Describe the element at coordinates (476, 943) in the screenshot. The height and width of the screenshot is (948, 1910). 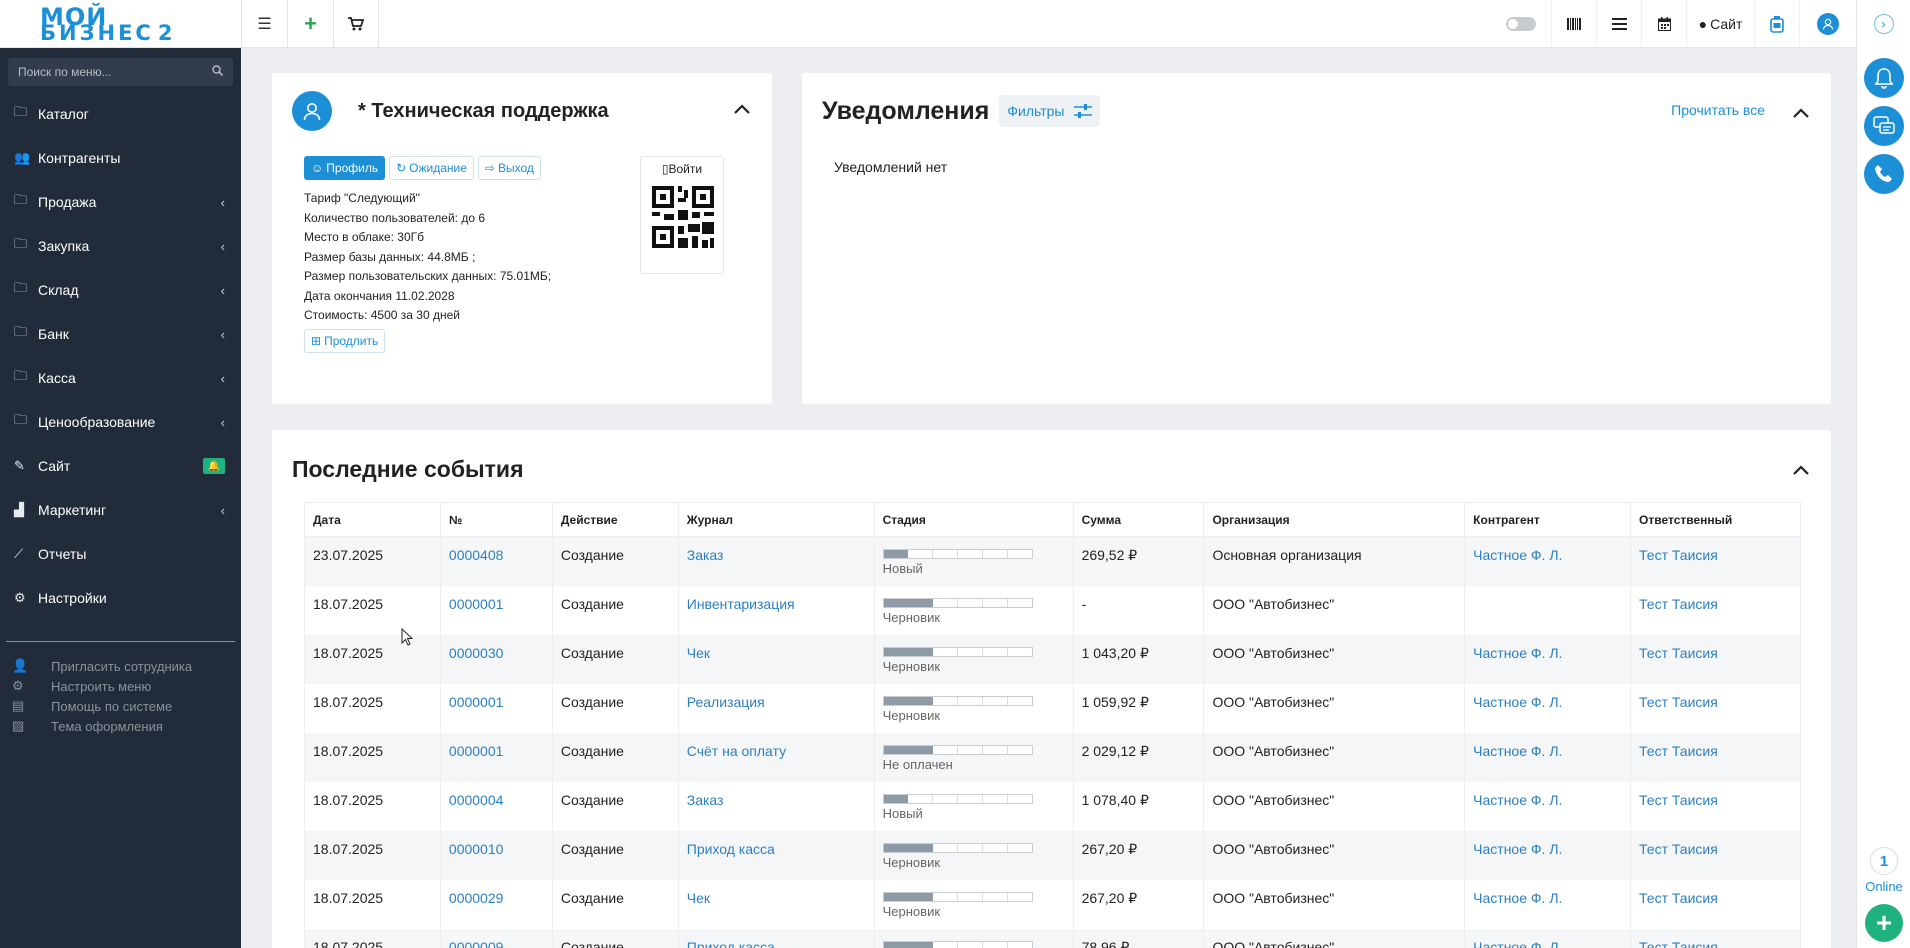
I see `document-number-link: 0000009` at that location.